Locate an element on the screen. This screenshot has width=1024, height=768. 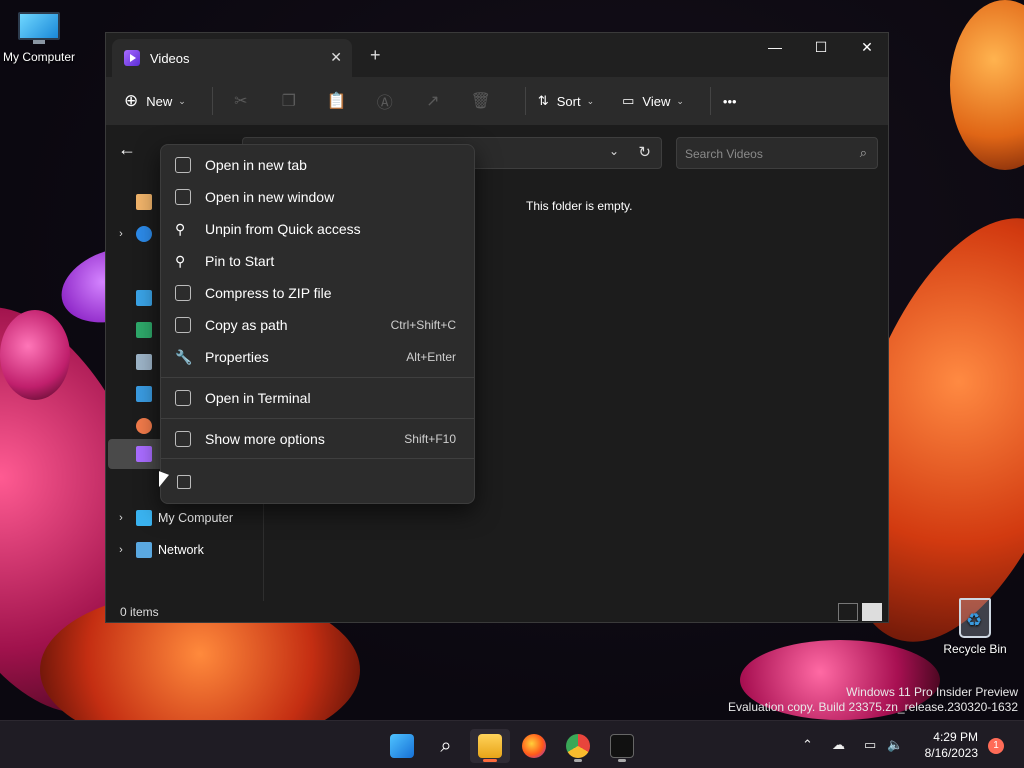
new-tab-button: + is located at coordinates (375, 55).